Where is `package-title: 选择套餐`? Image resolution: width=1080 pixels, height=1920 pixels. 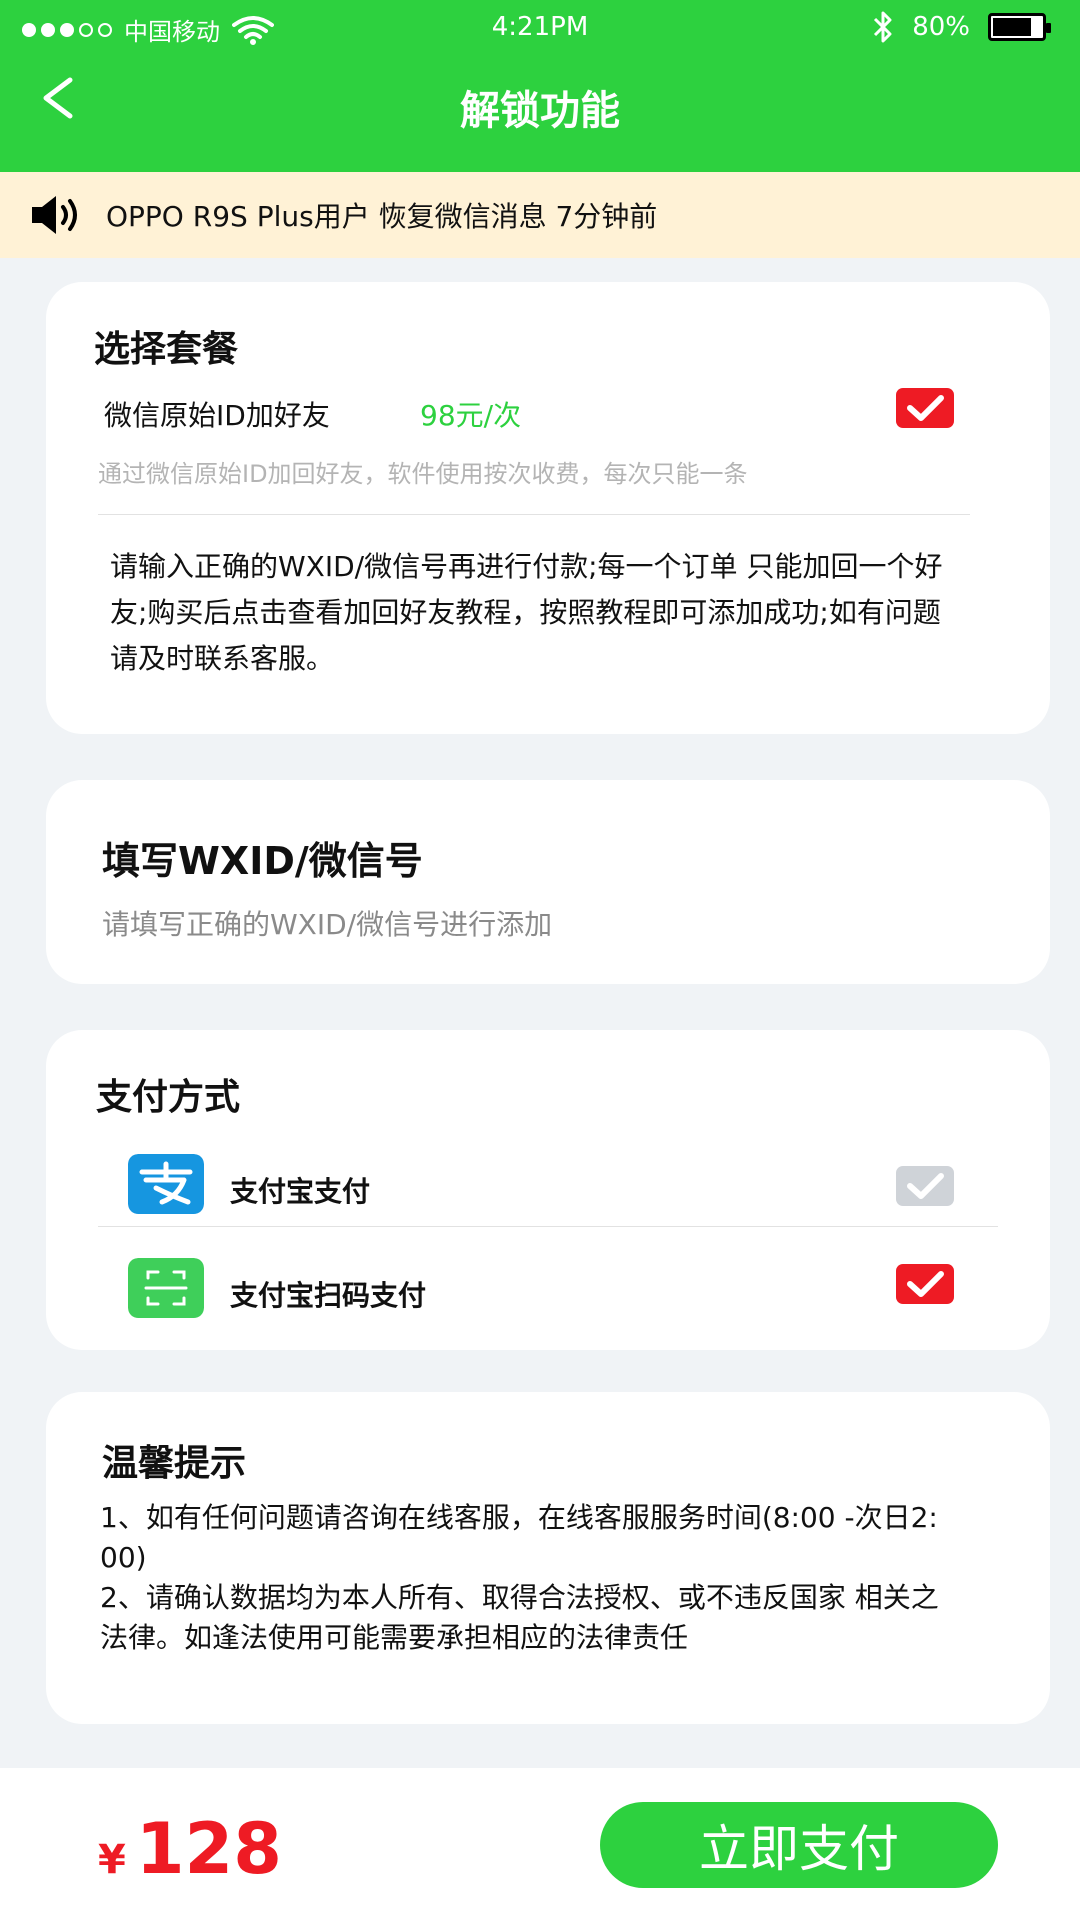 package-title: 选择套餐 is located at coordinates (166, 349).